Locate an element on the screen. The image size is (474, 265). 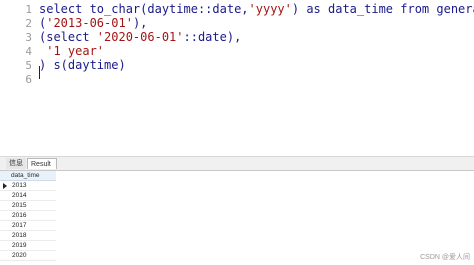
table-cell: 2020 is located at coordinates (19, 255).